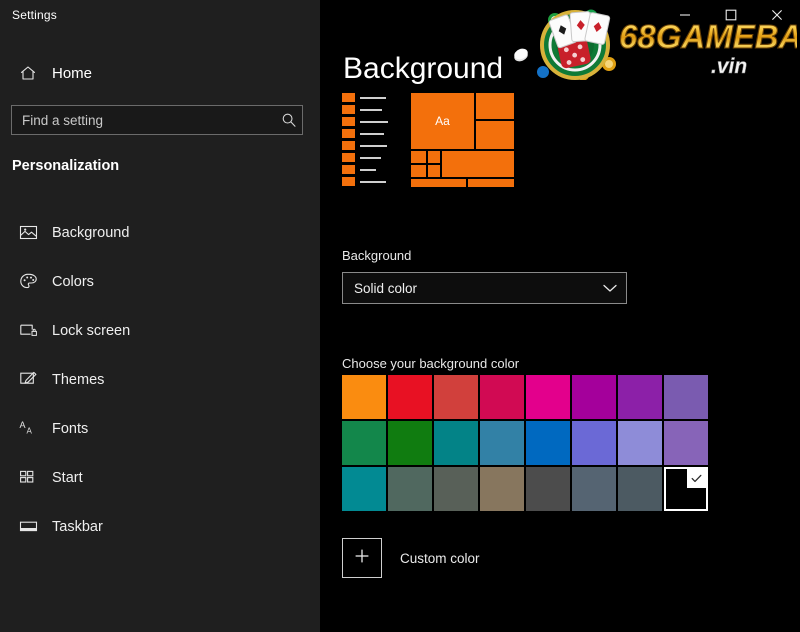 Image resolution: width=800 pixels, height=632 pixels. I want to click on preview-tile-large: Aa, so click(442, 121).